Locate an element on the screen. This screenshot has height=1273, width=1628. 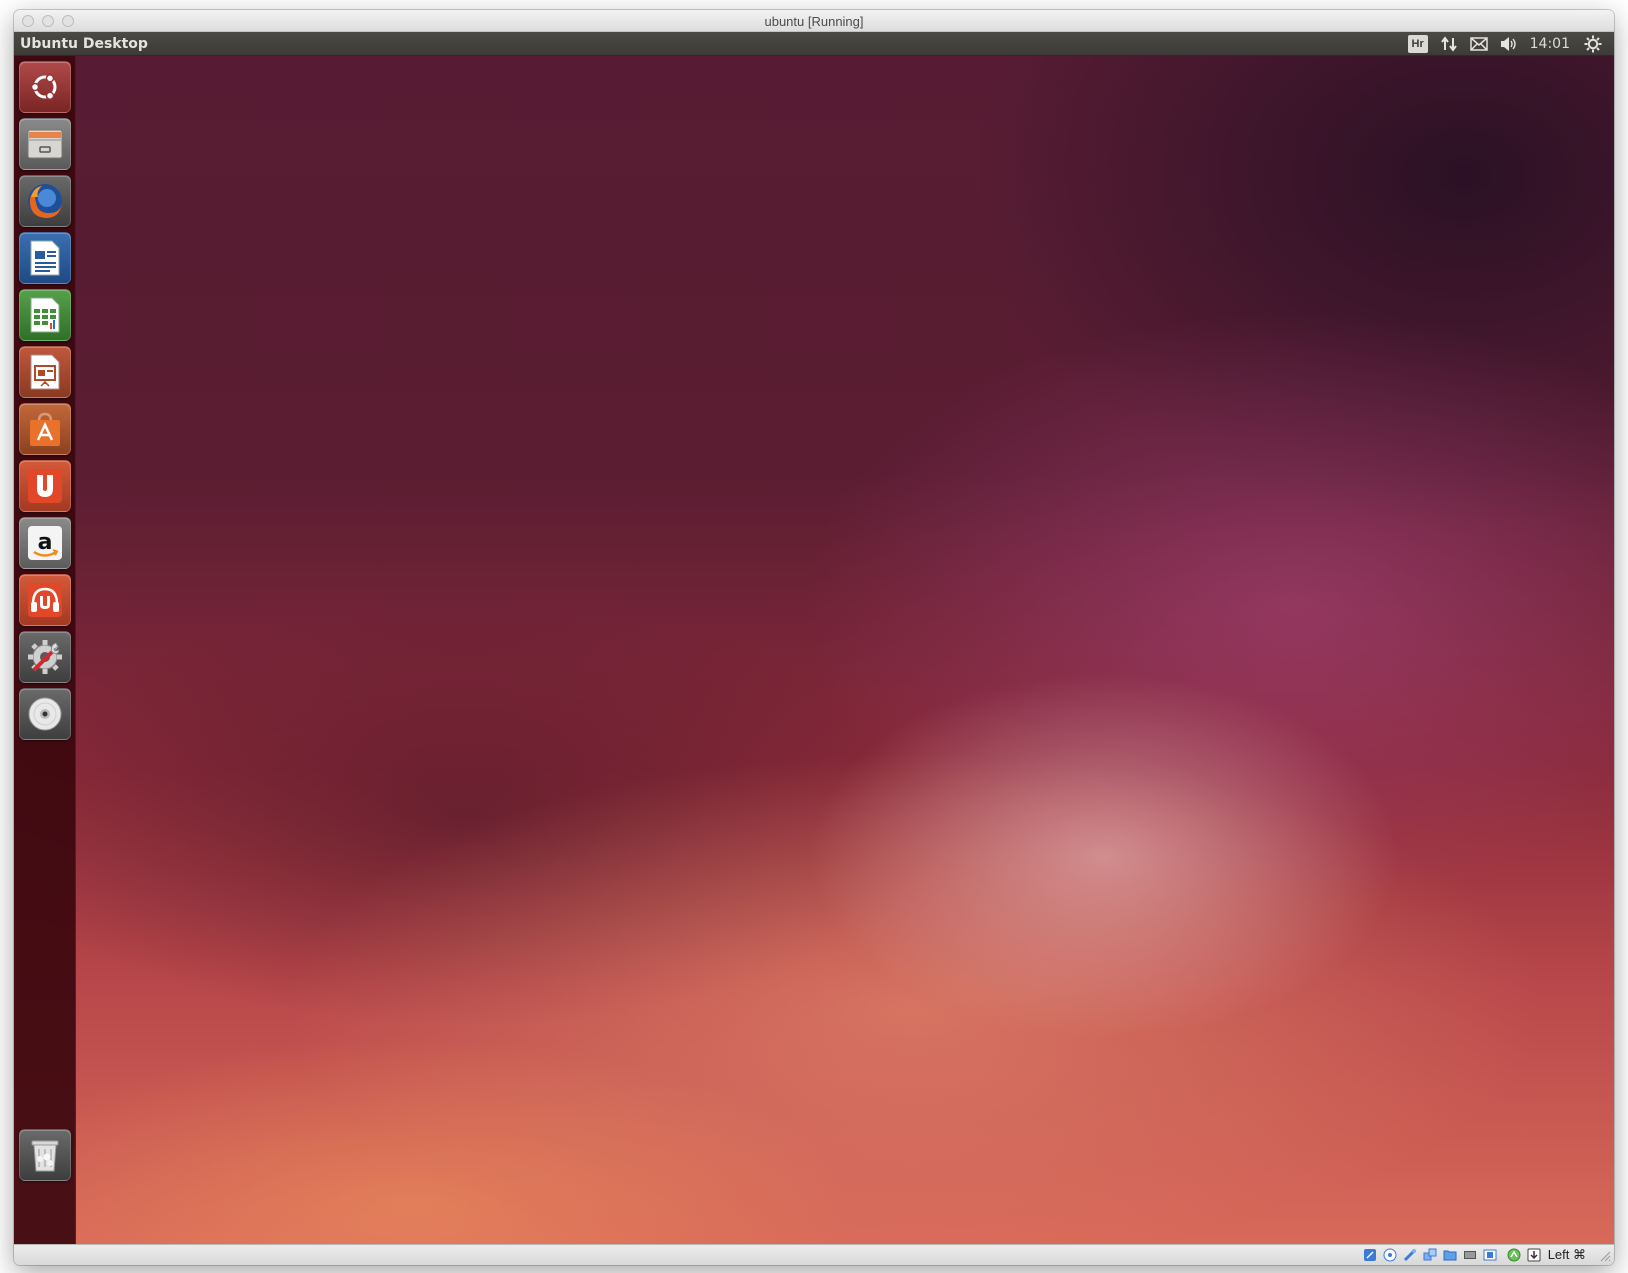
session-gear-icon is located at coordinates (1593, 44).